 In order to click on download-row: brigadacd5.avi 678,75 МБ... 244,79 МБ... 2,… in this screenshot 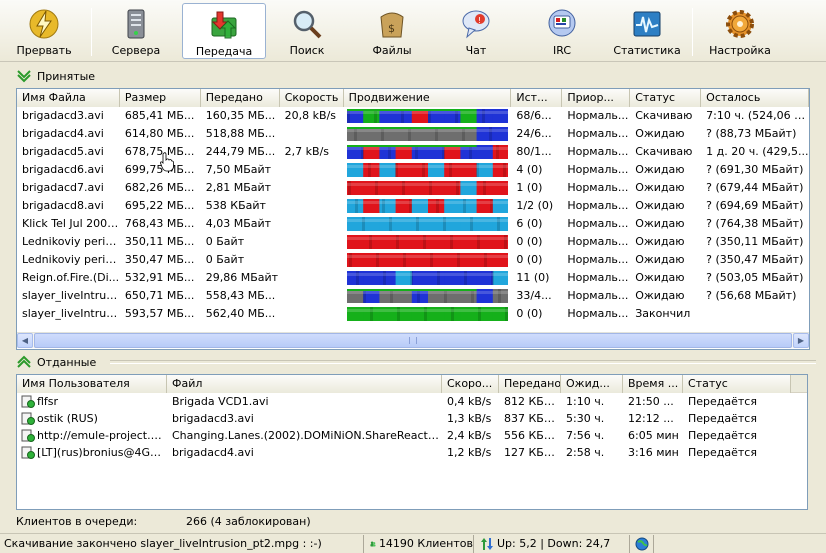, I will do `click(413, 152)`.